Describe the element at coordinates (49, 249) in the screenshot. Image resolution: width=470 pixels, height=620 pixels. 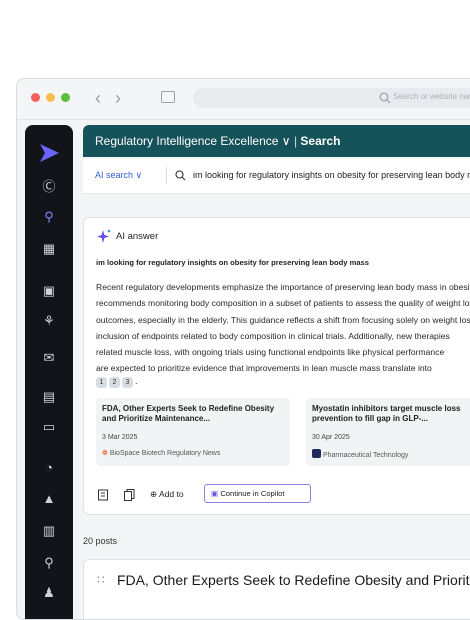
I see `dashboard-icon: ▦` at that location.